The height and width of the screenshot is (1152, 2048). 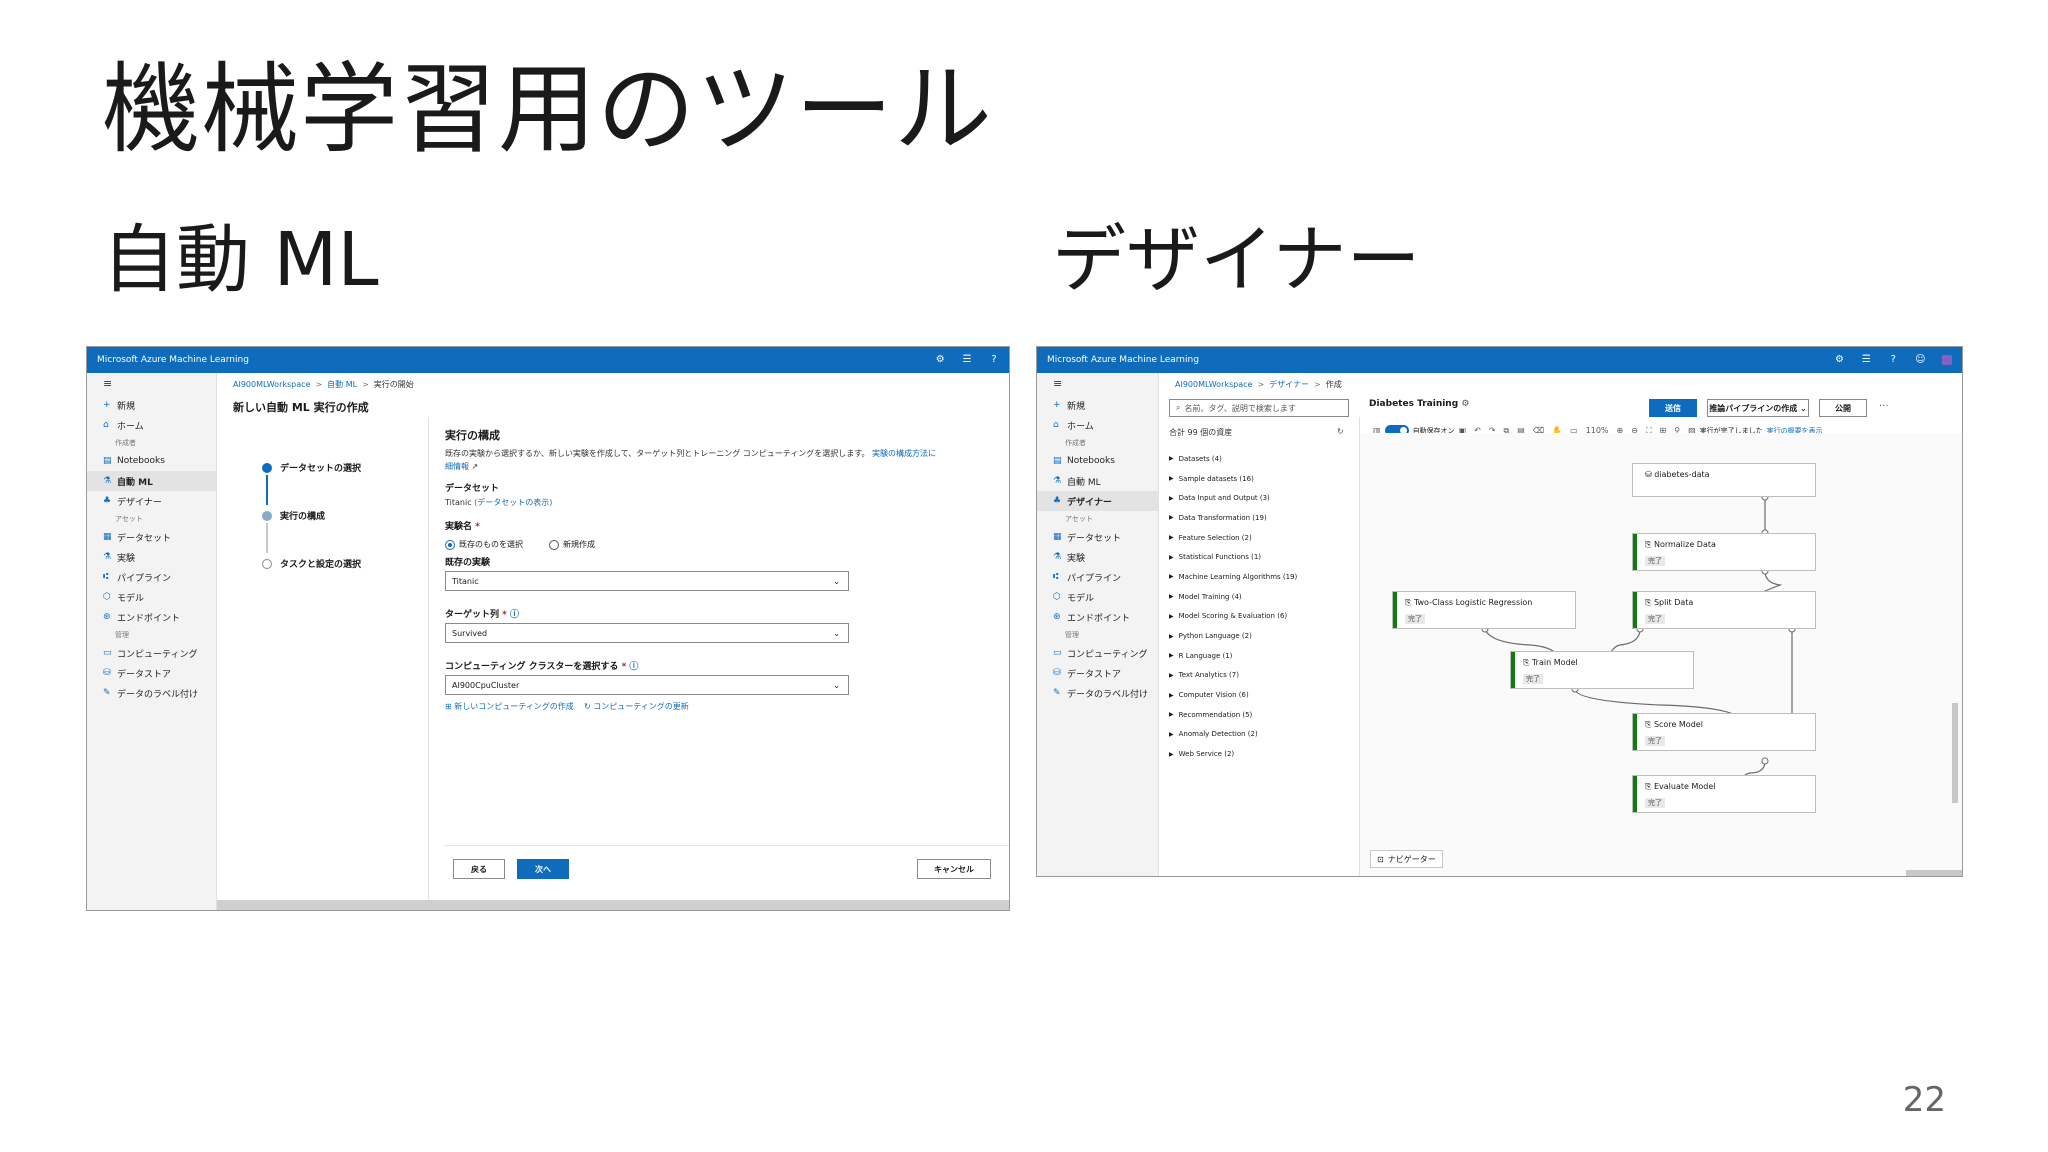 What do you see at coordinates (509, 706) in the screenshot?
I see `create-compute-link: ⊞ 新しいコンピューティングの作成` at bounding box center [509, 706].